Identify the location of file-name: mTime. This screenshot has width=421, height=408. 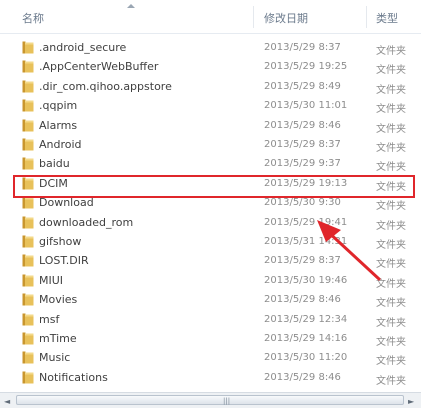
(58, 338).